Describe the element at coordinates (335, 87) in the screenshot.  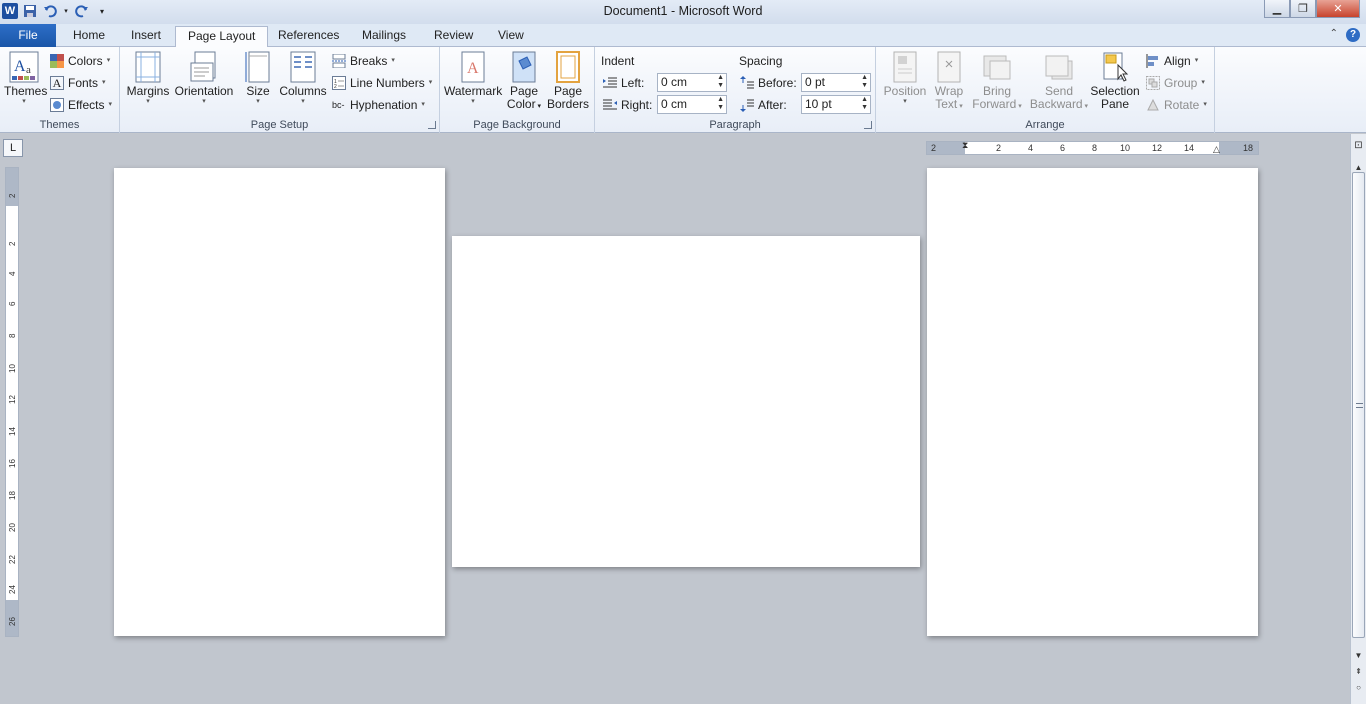
I see `svg-text: 2` at that location.